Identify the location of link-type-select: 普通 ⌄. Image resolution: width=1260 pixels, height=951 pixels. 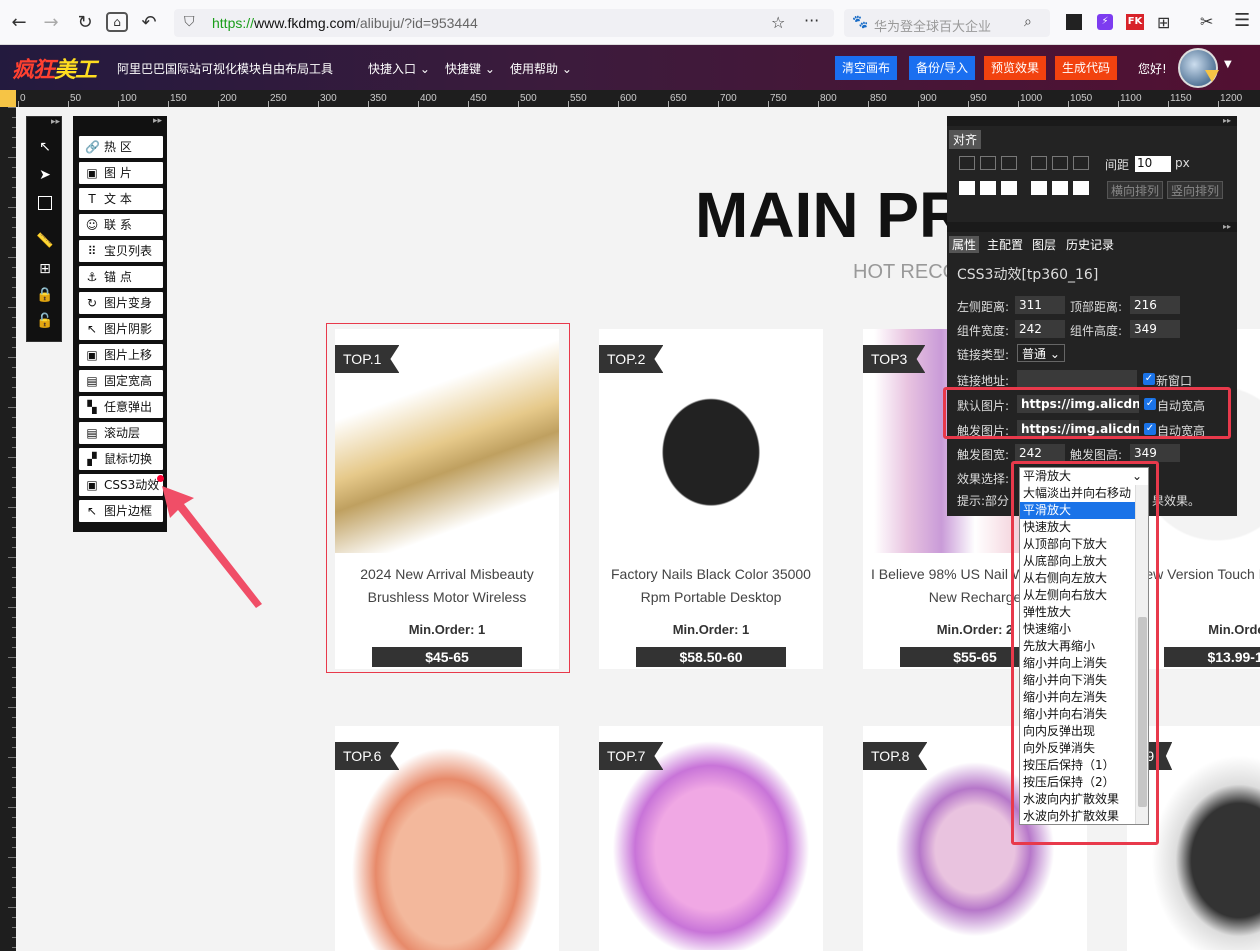
(1041, 353).